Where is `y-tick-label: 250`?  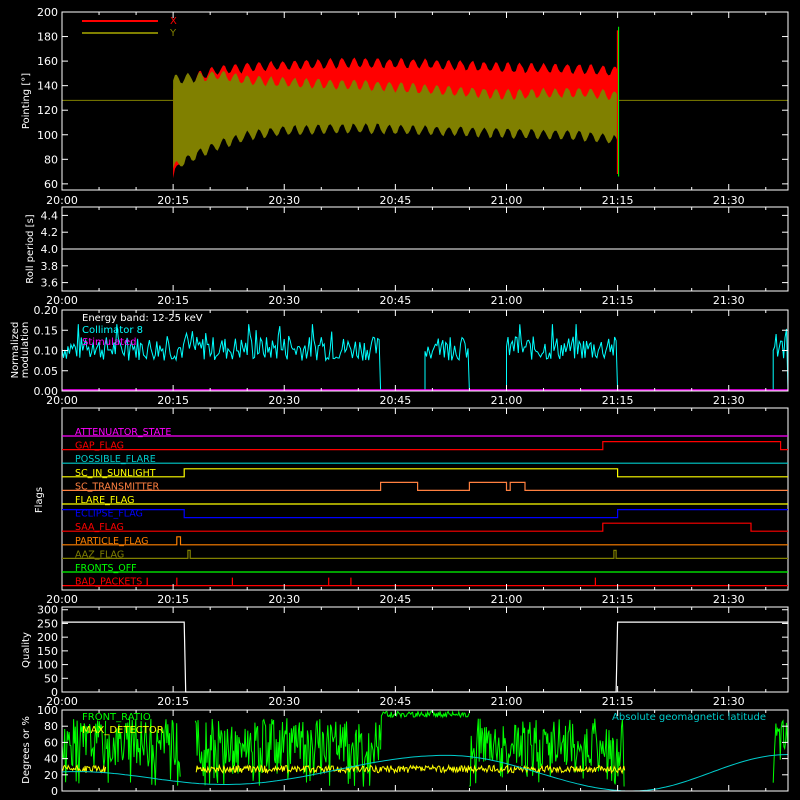 y-tick-label: 250 is located at coordinates (47, 623).